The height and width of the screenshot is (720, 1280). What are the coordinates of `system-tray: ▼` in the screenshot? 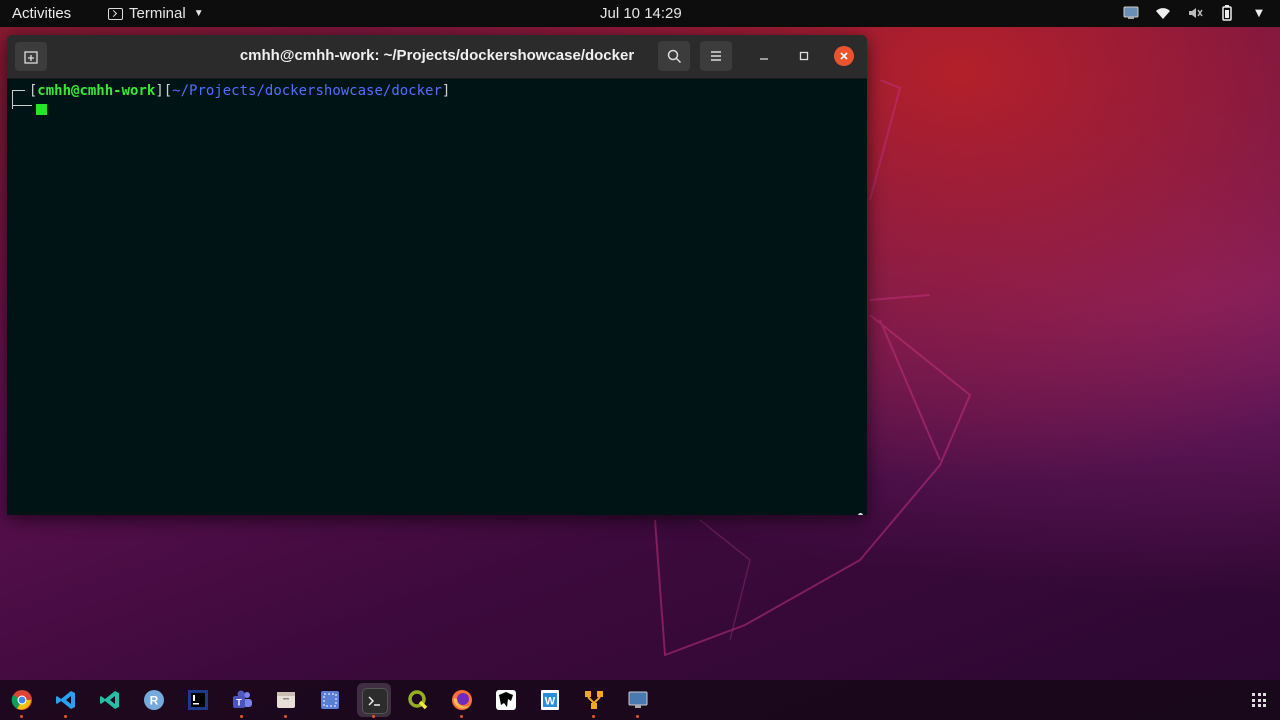 It's located at (1195, 13).